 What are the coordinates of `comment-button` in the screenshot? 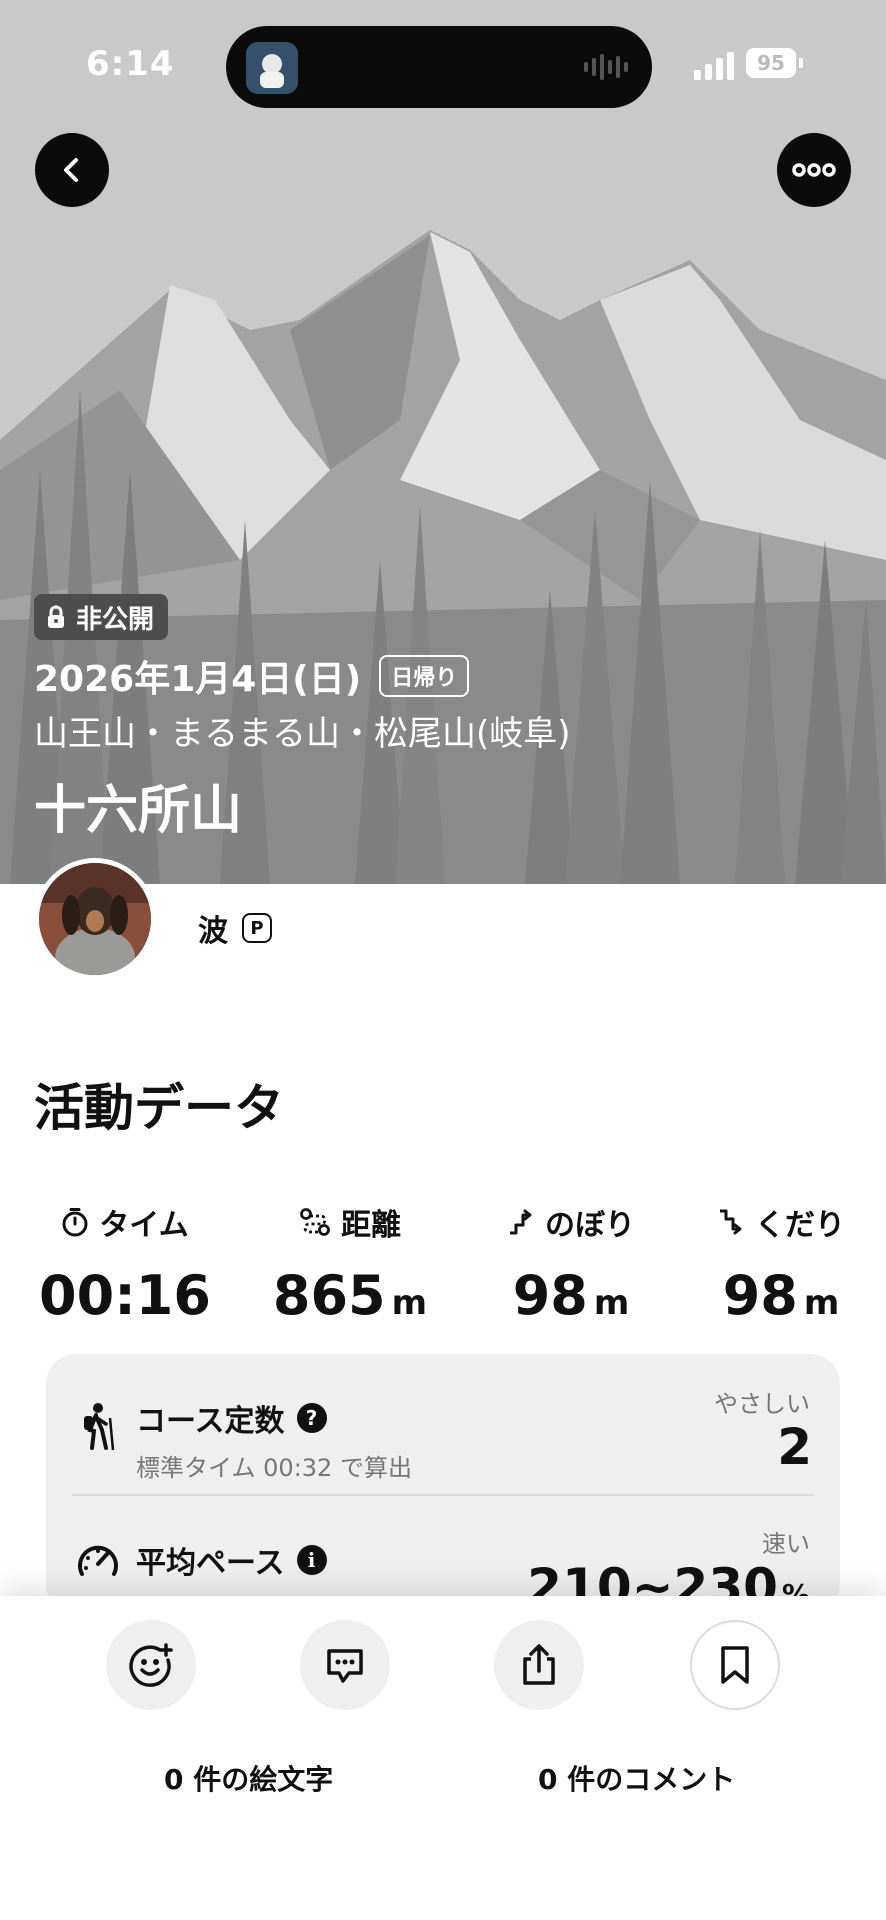 It's located at (345, 1665).